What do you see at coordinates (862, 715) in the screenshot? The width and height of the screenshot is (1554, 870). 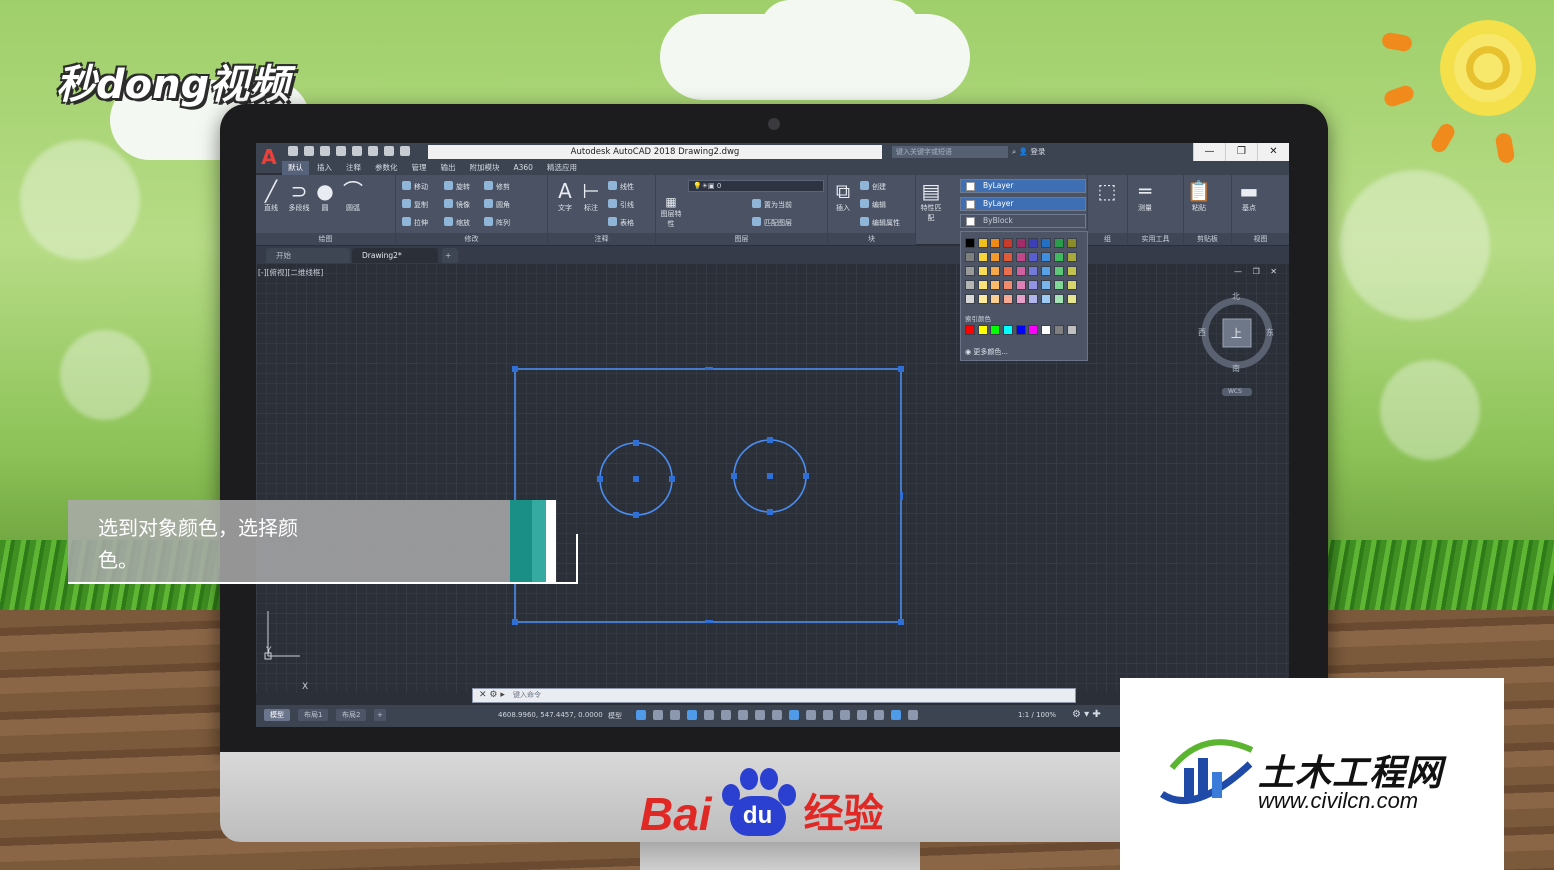 I see `selection-filter-icon` at bounding box center [862, 715].